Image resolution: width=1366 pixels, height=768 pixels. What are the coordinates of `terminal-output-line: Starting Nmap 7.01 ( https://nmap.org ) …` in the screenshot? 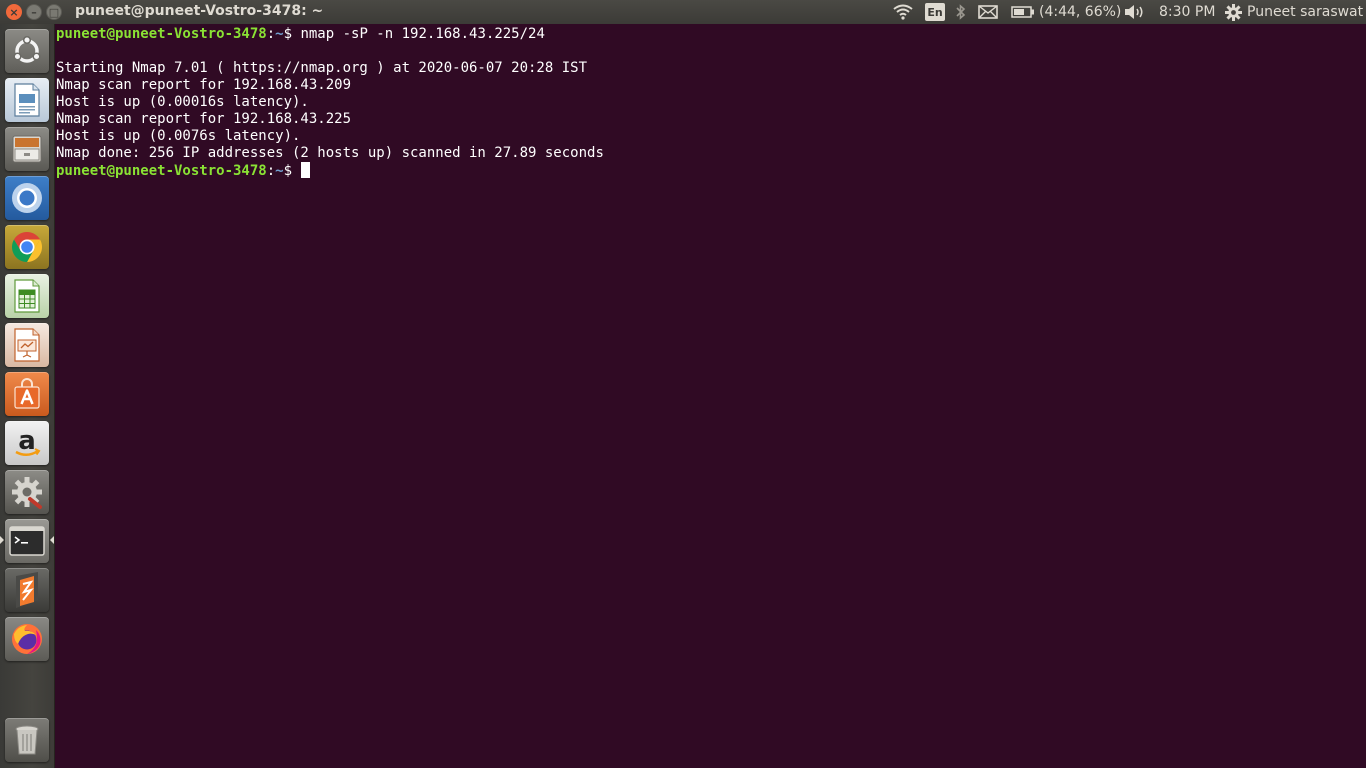 It's located at (322, 68).